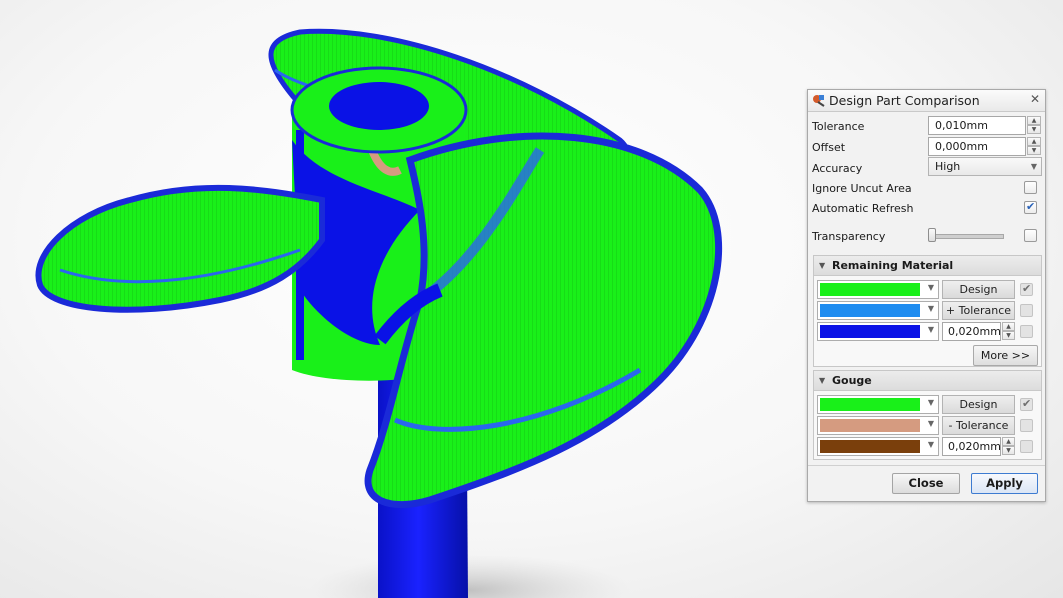 Image resolution: width=1063 pixels, height=598 pixels. I want to click on offset-spinbox: 0,000mm ▲ ▼, so click(984, 146).